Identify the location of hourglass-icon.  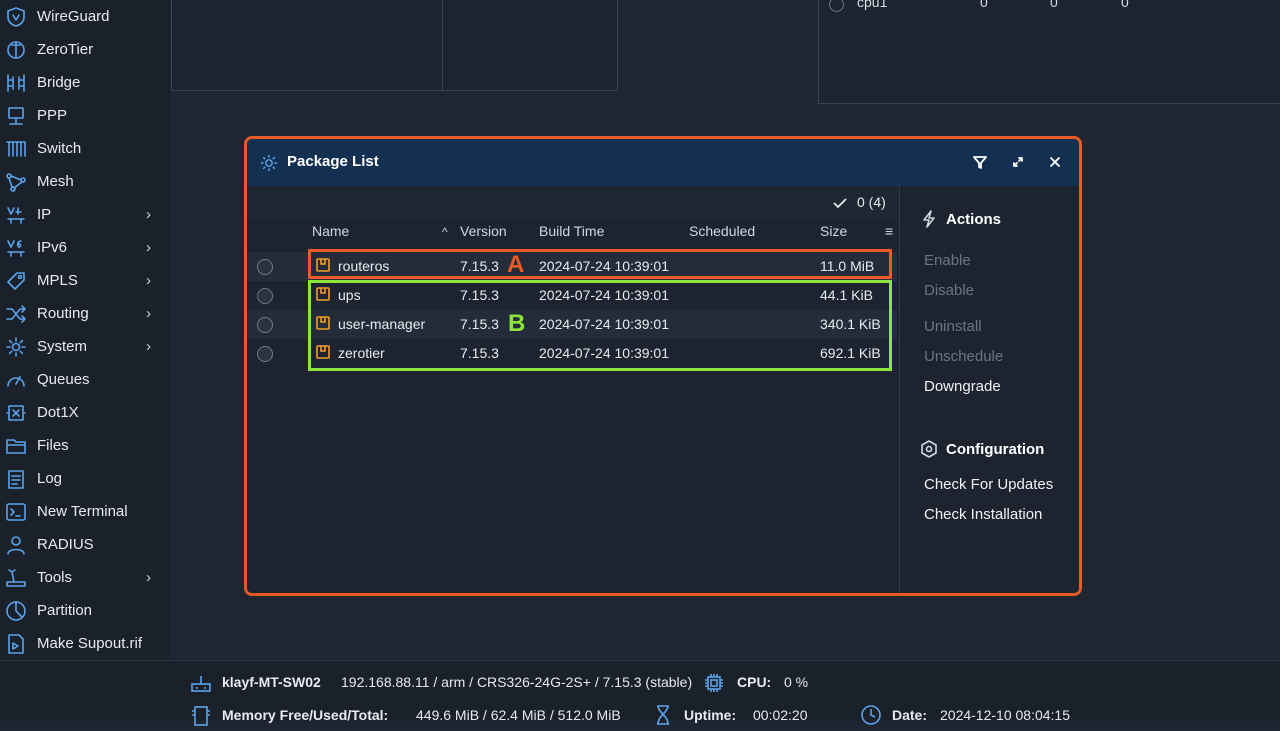
(663, 715).